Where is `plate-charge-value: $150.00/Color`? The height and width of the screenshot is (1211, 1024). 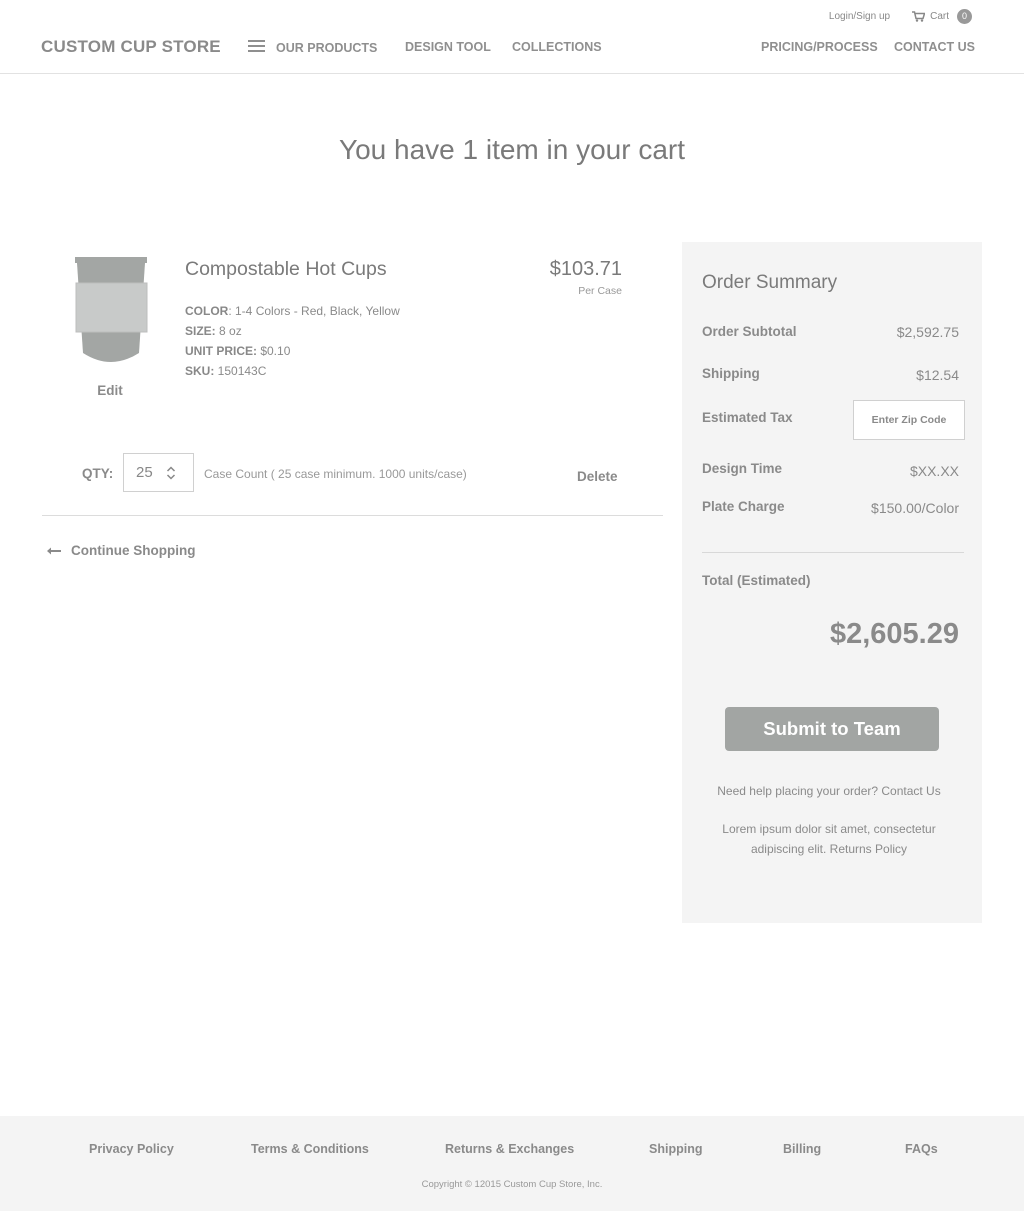
plate-charge-value: $150.00/Color is located at coordinates (915, 508).